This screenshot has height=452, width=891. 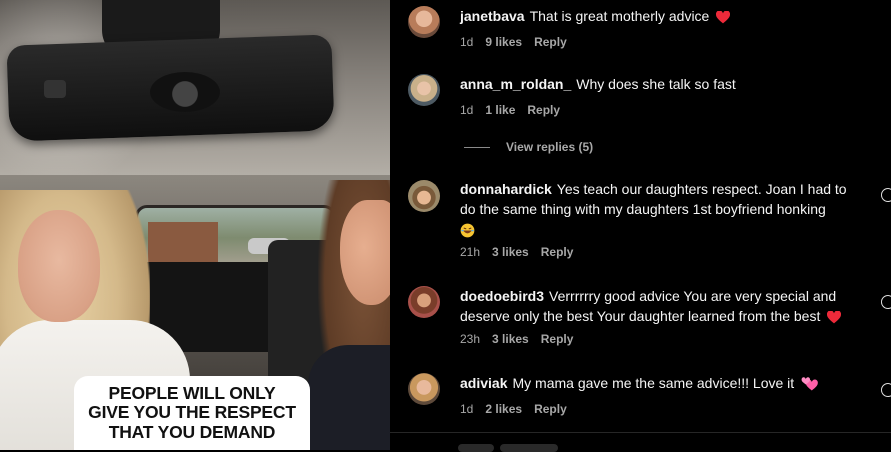 What do you see at coordinates (55, 89) in the screenshot?
I see `mirror-button` at bounding box center [55, 89].